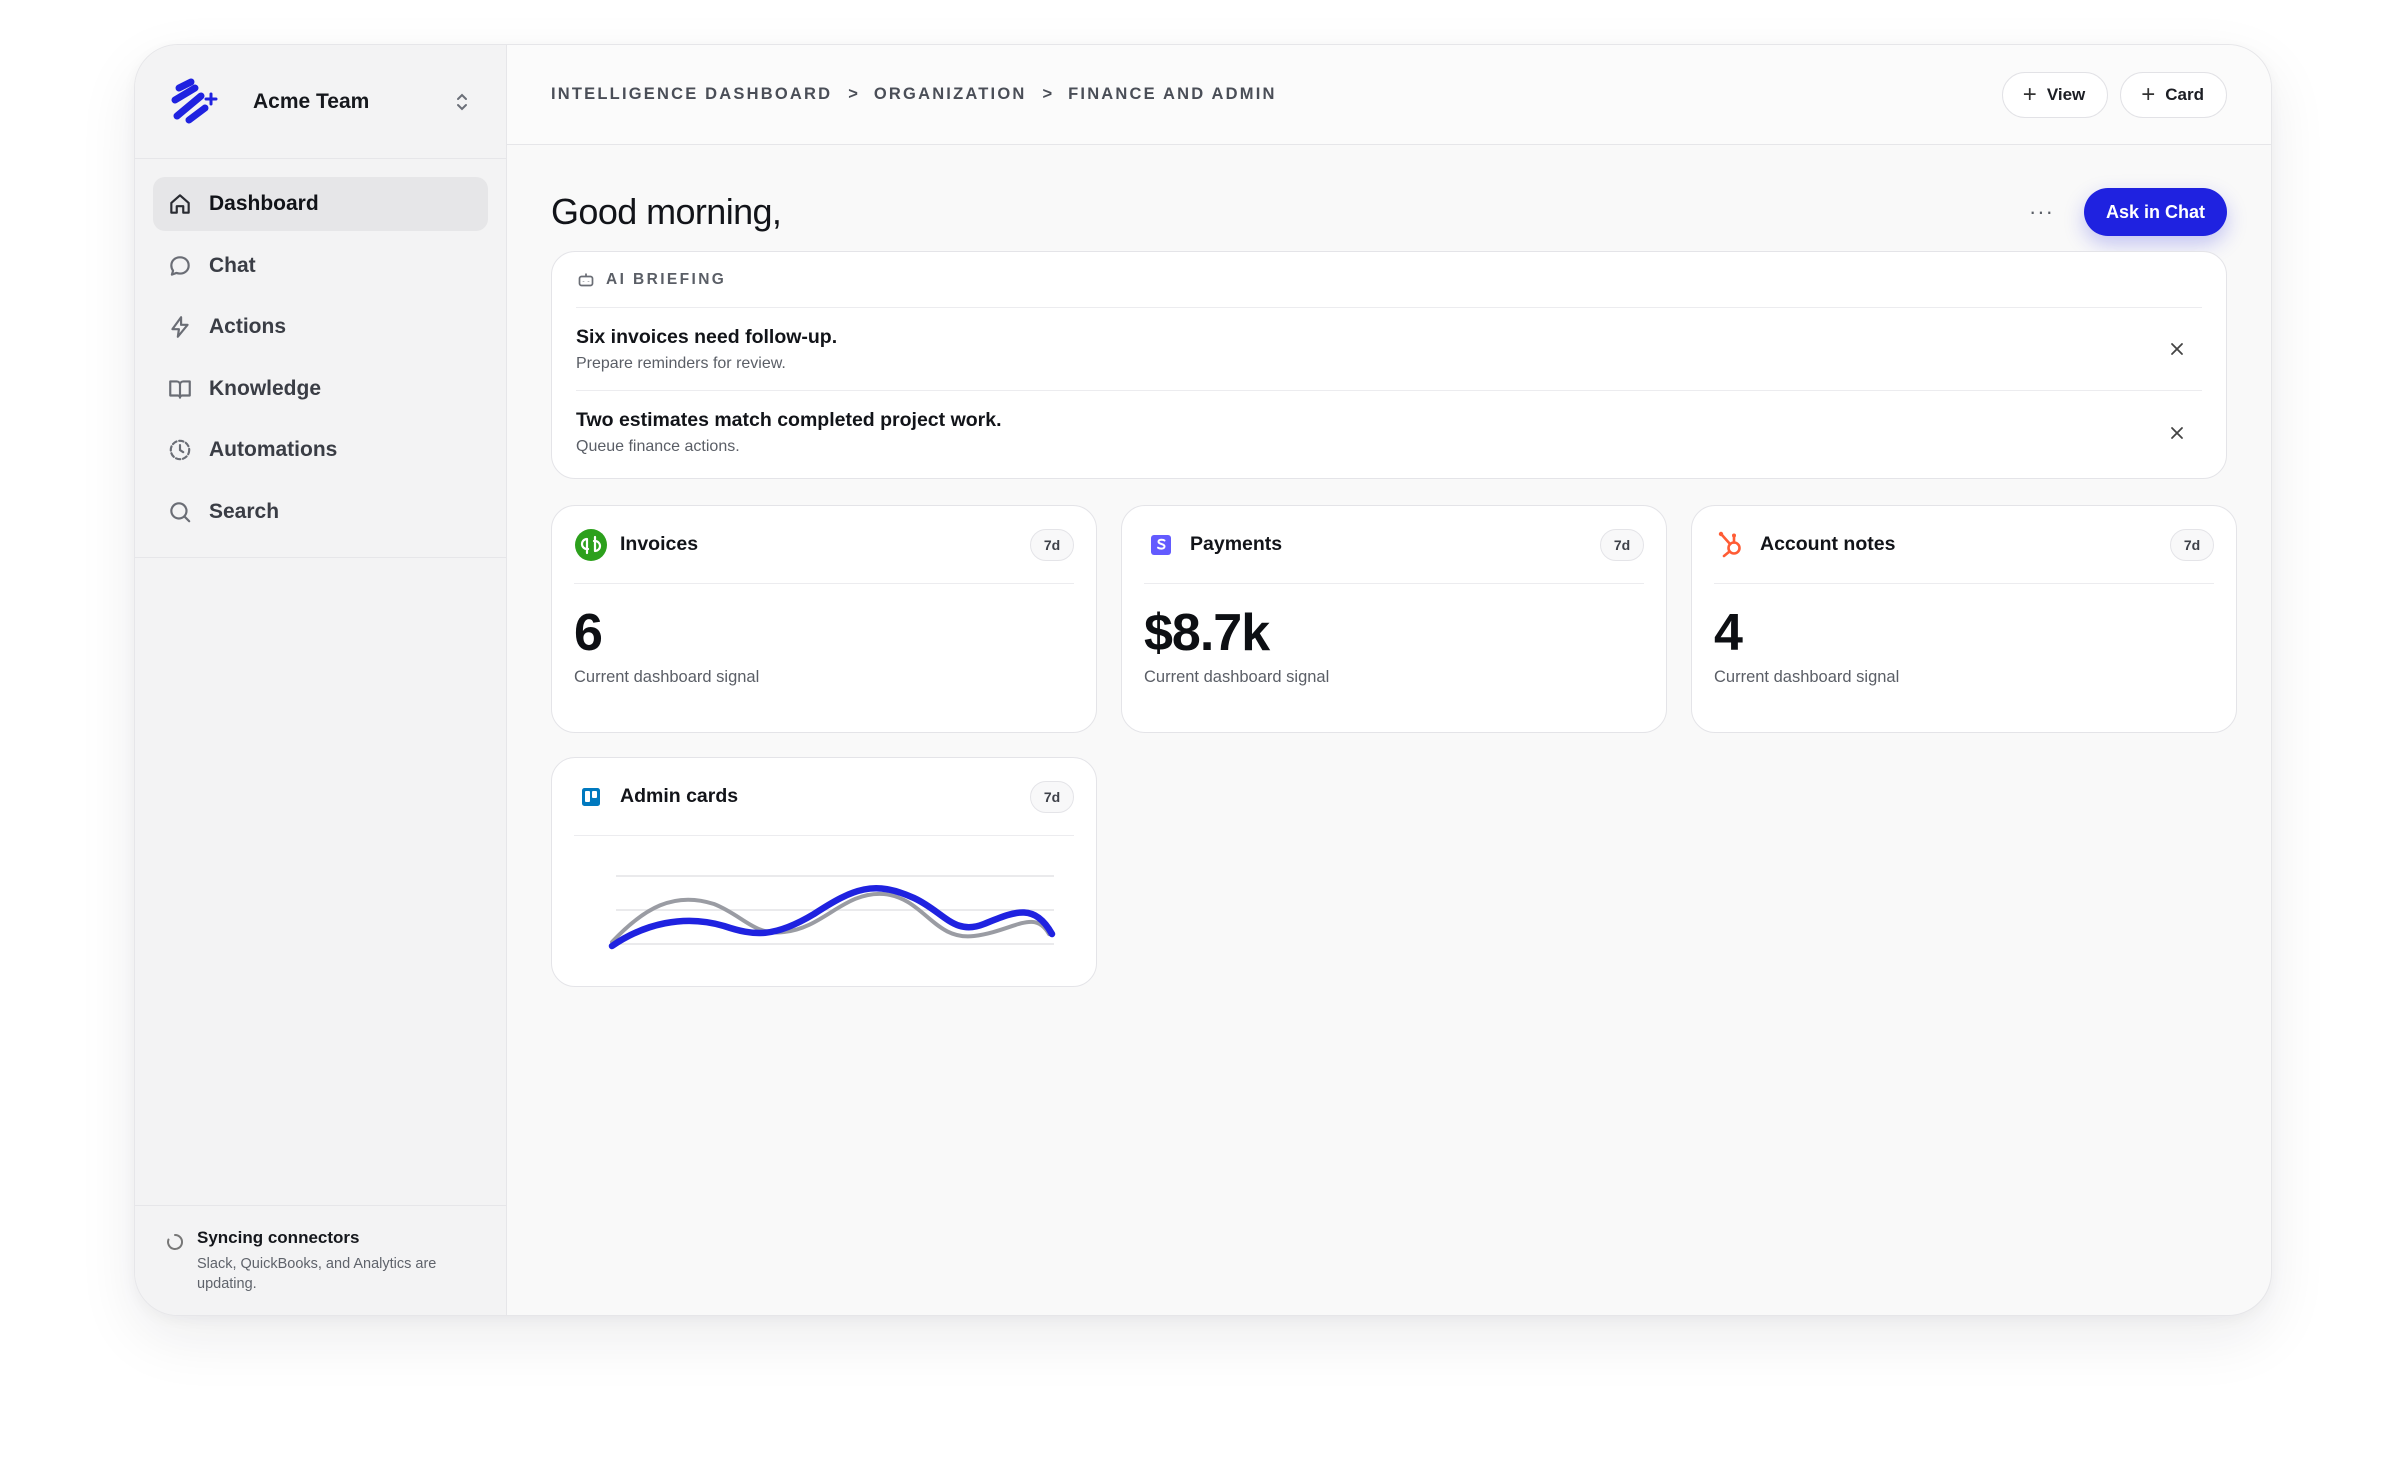 The height and width of the screenshot is (1464, 2400). Describe the element at coordinates (824, 797) in the screenshot. I see `card-header: Admin cards 7d` at that location.